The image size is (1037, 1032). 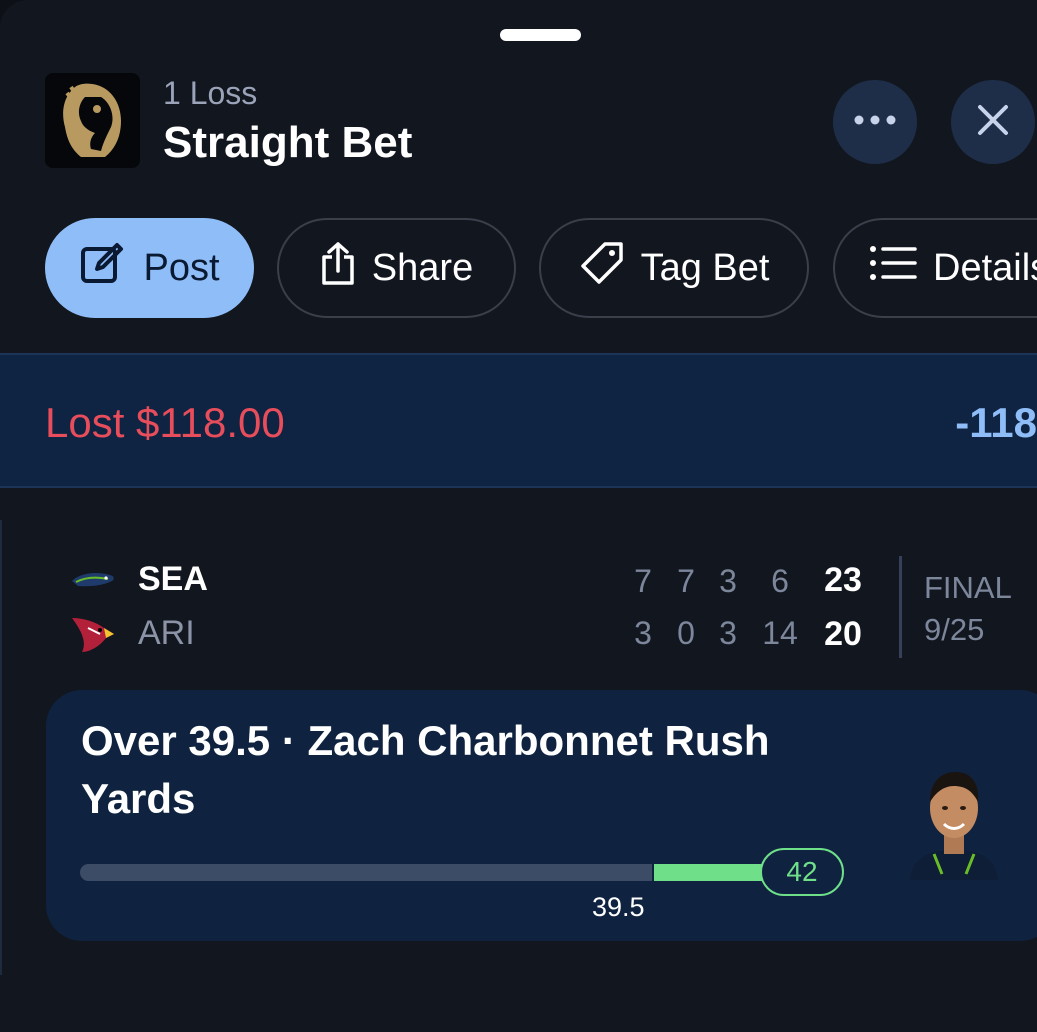 What do you see at coordinates (780, 581) in the screenshot?
I see `quarter-score: 6` at bounding box center [780, 581].